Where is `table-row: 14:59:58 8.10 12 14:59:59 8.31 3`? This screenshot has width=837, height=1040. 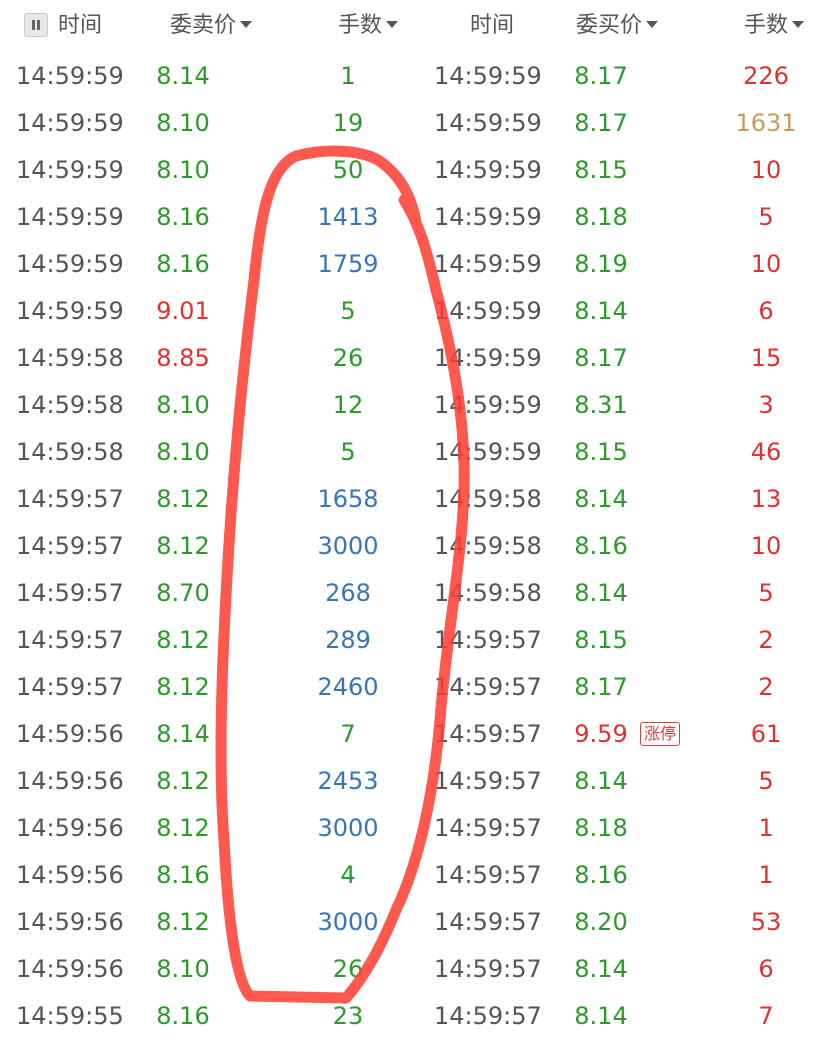
table-row: 14:59:58 8.10 12 14:59:59 8.31 3 is located at coordinates (418, 405).